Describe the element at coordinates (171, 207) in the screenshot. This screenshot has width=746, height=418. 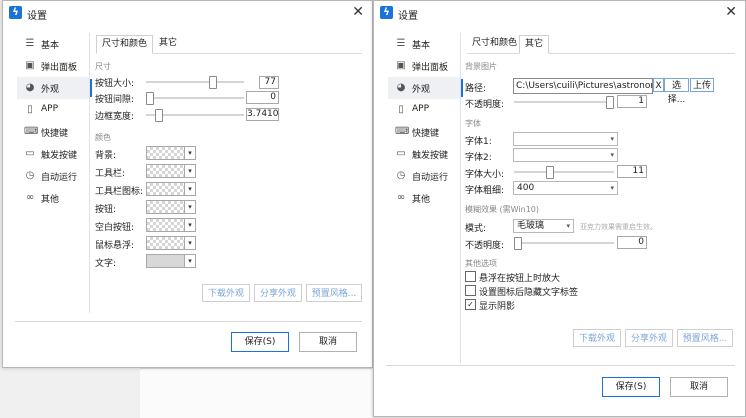
I see `color-button-picker: ▾` at that location.